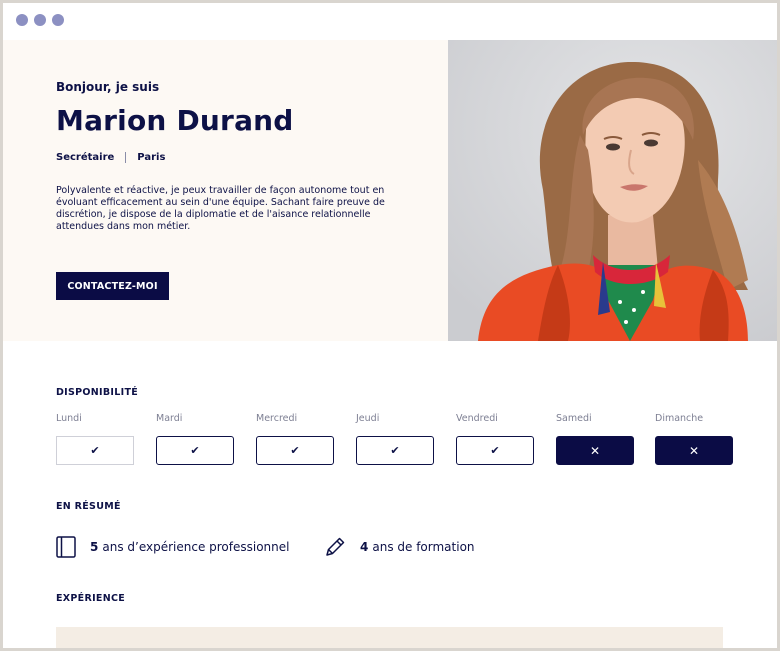  I want to click on window-topbar, so click(390, 21).